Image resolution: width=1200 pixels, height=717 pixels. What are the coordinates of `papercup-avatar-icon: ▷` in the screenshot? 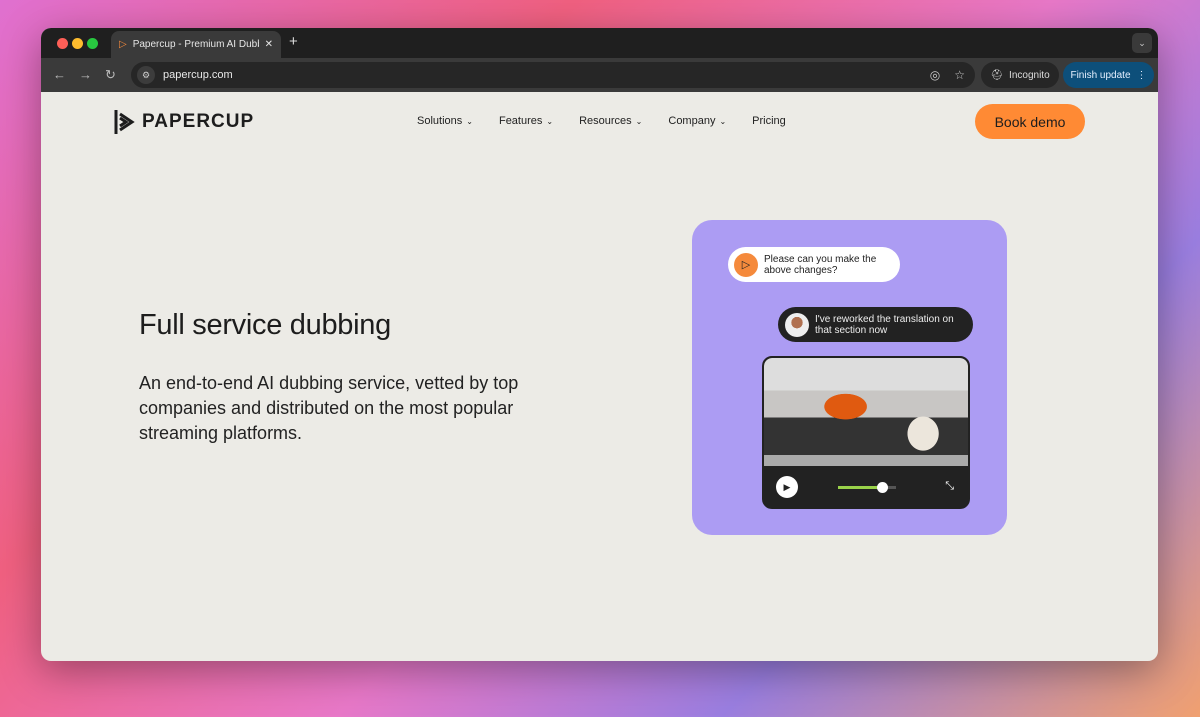 It's located at (746, 264).